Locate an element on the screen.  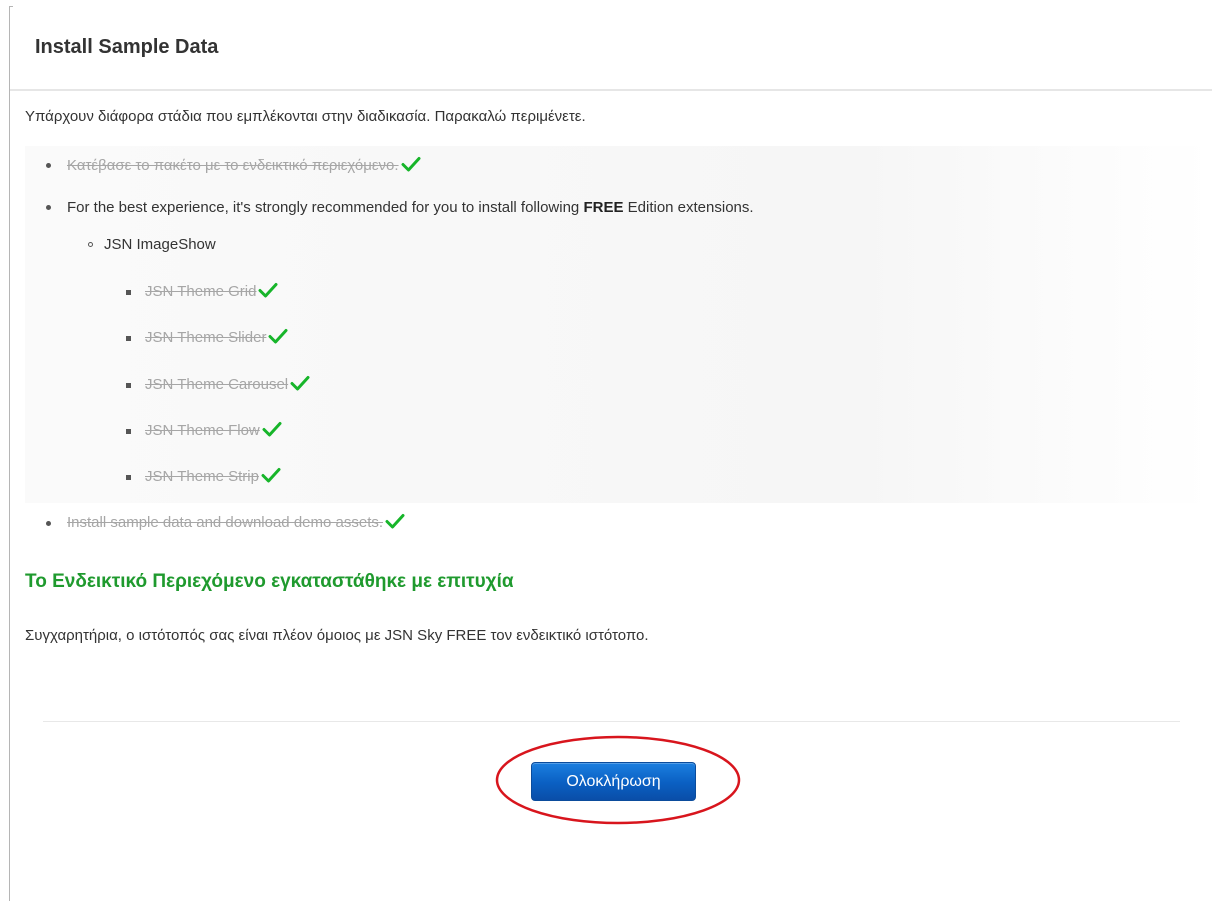
modal-title: Install Sample Data is located at coordinates (127, 47).